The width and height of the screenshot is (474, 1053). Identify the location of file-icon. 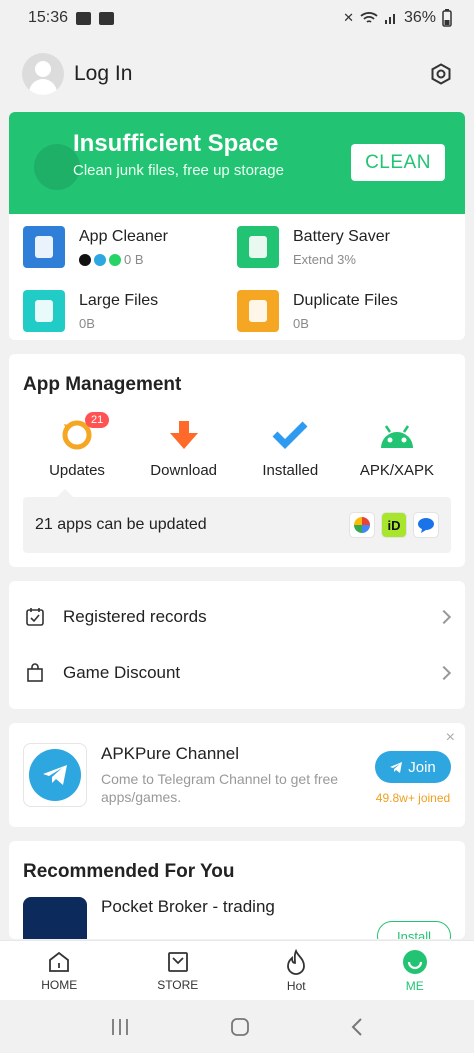
(44, 311).